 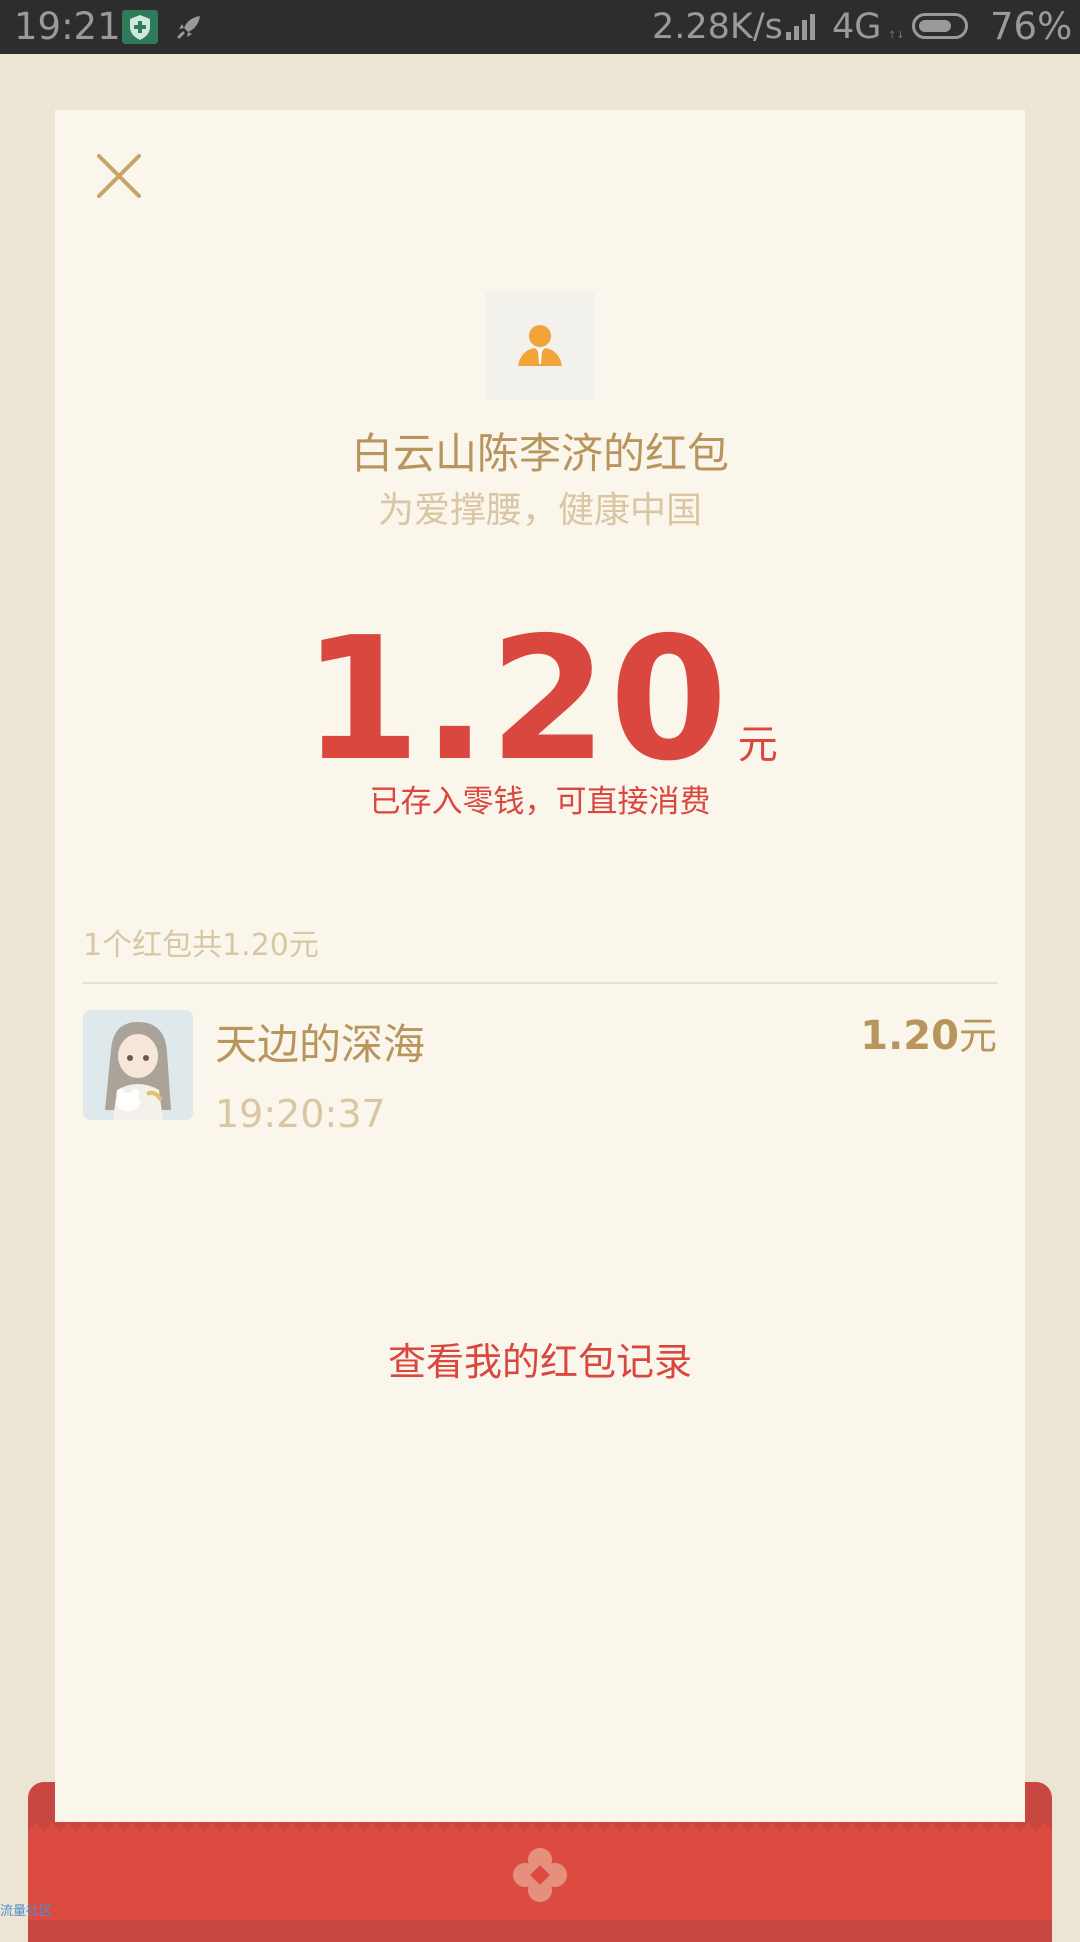 I want to click on receive-time: 19:20:37, so click(x=300, y=1114).